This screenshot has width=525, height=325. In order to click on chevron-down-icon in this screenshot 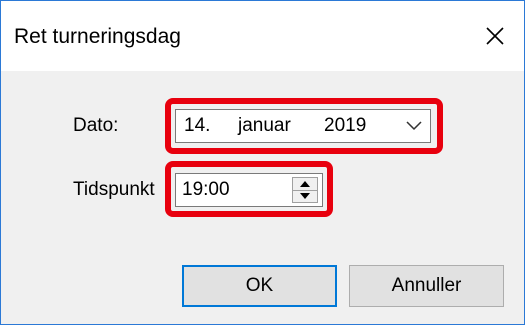, I will do `click(414, 125)`.